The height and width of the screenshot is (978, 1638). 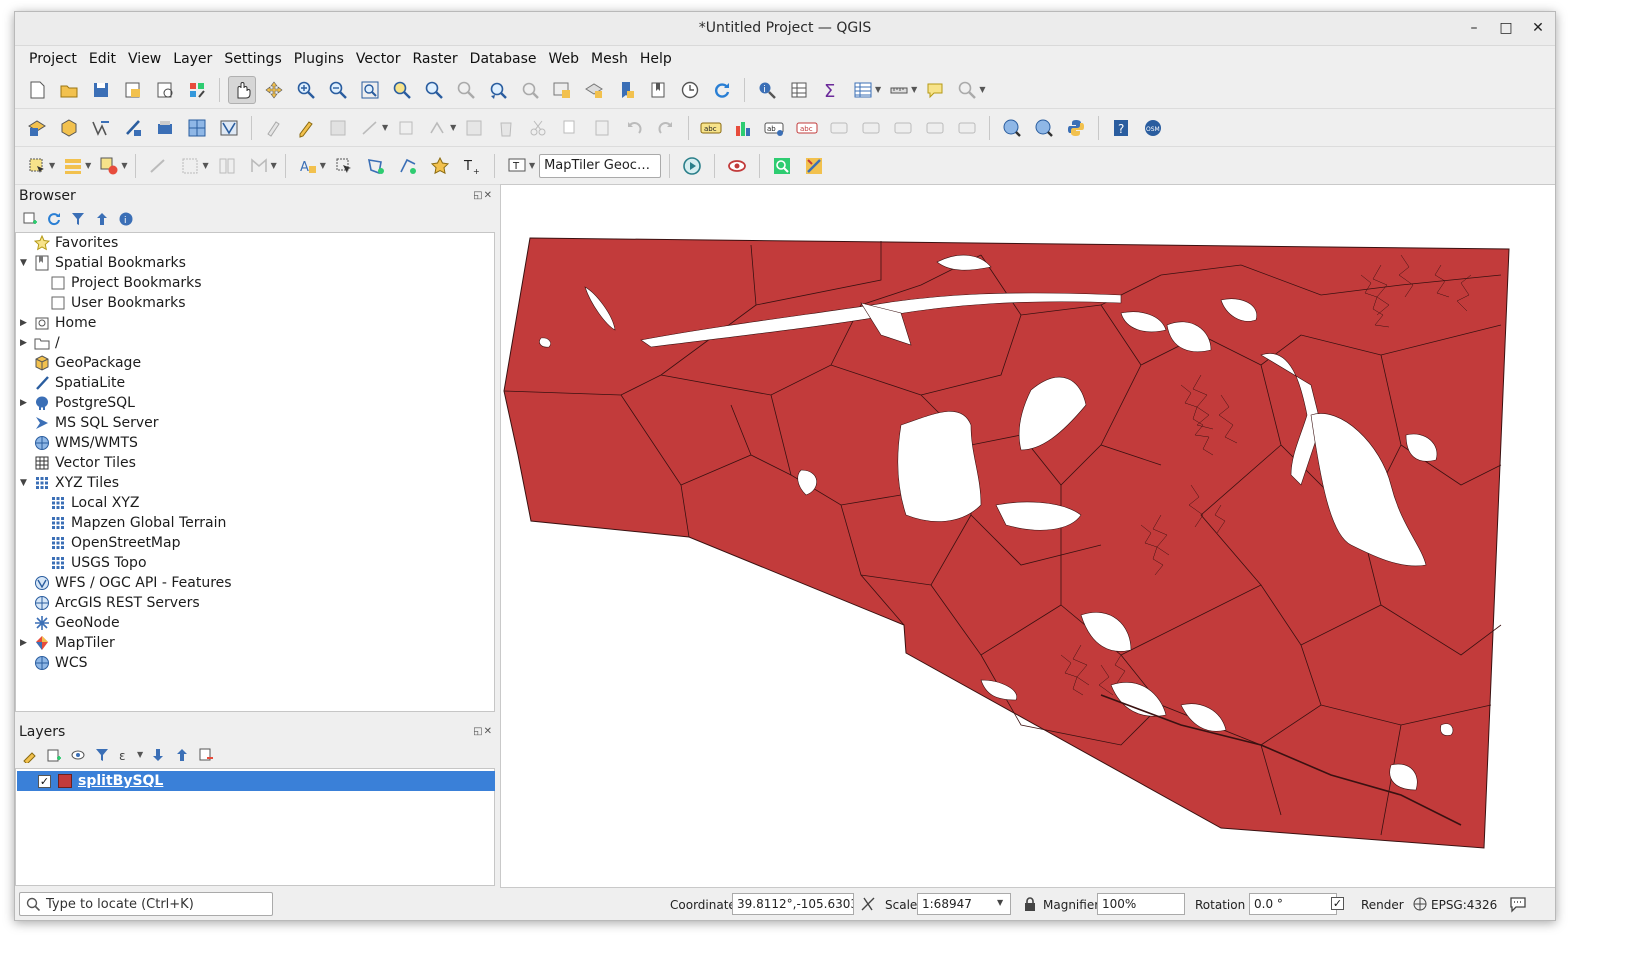 I want to click on browser-item-maptiler: ▶ MapTiler, so click(x=67, y=643).